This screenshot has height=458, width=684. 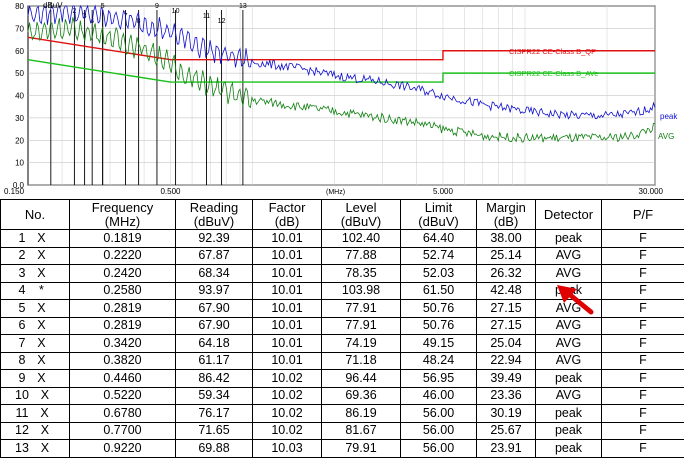 What do you see at coordinates (206, 16) in the screenshot?
I see `marker-number: 11` at bounding box center [206, 16].